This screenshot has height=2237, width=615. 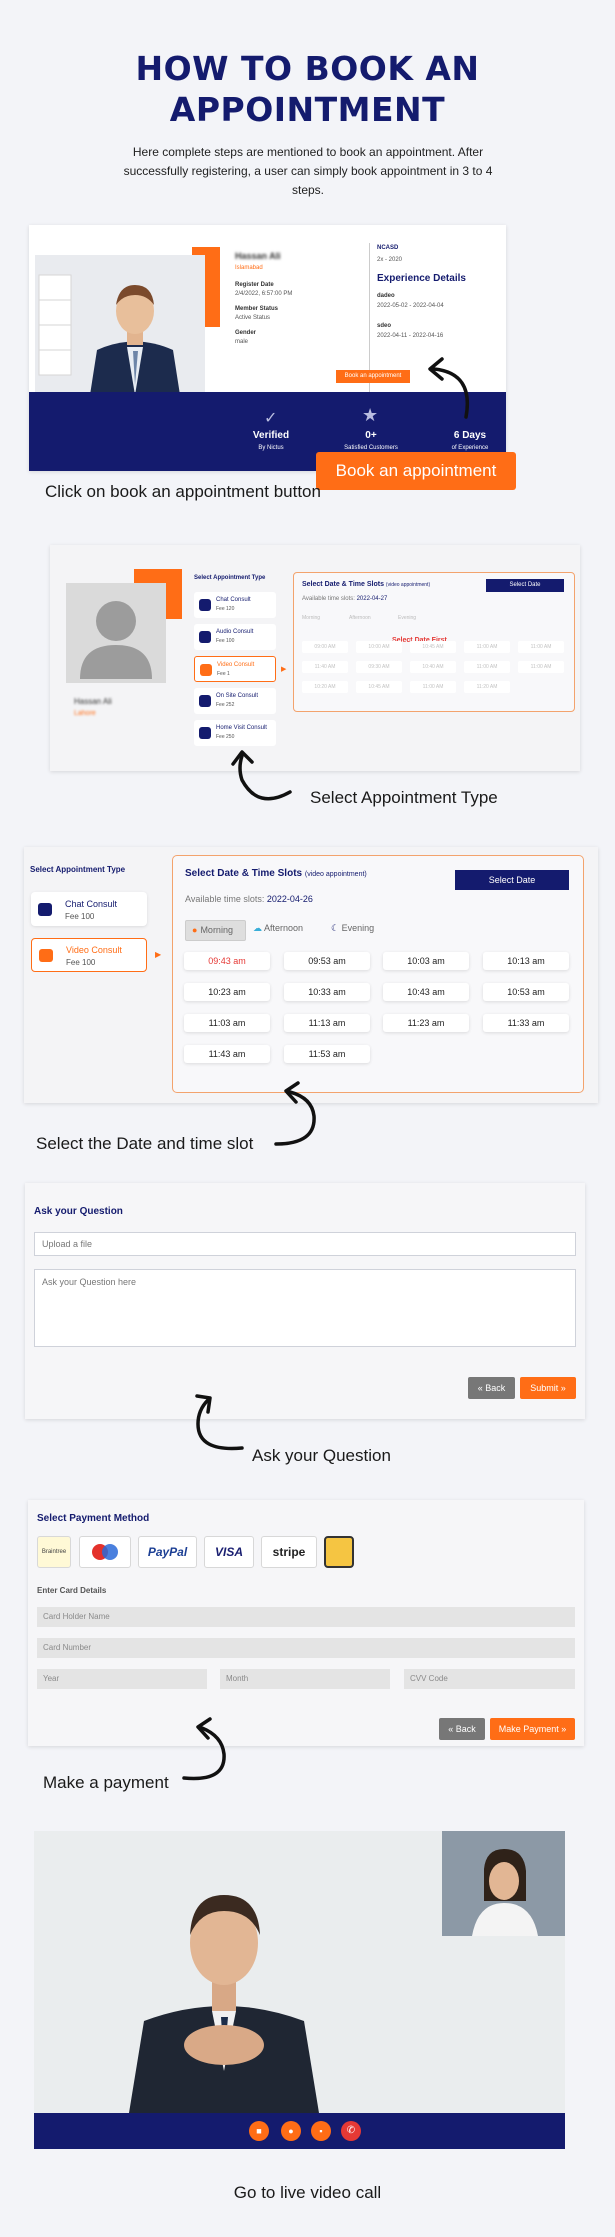 What do you see at coordinates (426, 992) in the screenshot?
I see `time-slot: 10:43 am` at bounding box center [426, 992].